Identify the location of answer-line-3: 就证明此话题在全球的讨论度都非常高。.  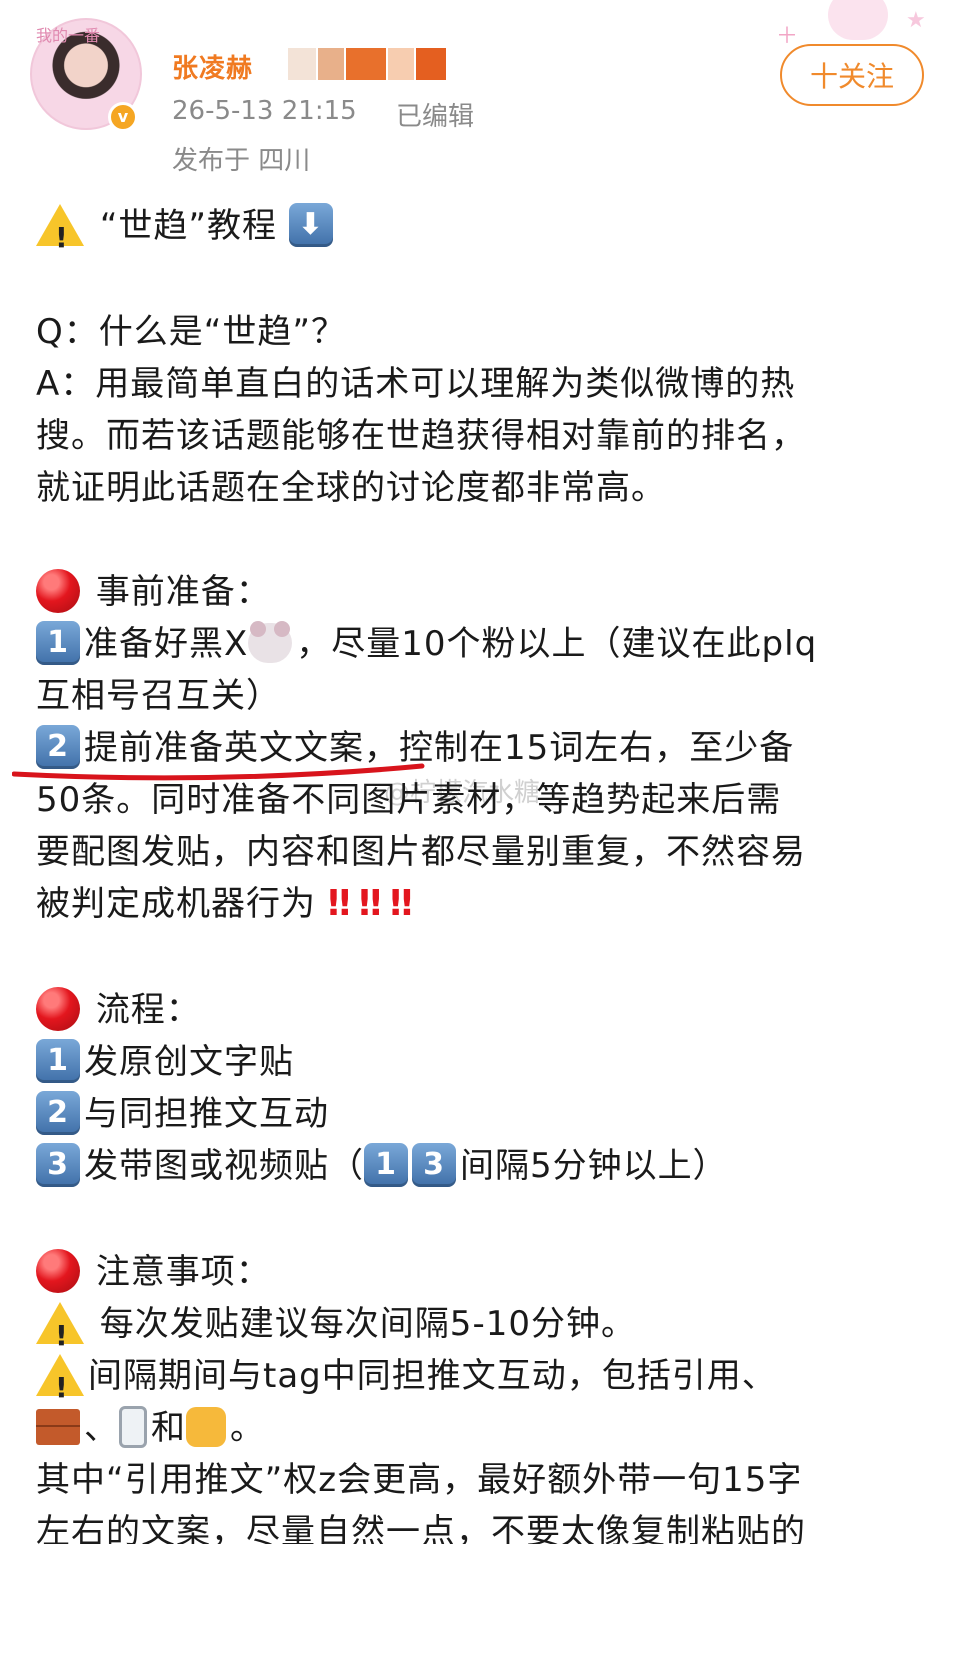
(351, 488).